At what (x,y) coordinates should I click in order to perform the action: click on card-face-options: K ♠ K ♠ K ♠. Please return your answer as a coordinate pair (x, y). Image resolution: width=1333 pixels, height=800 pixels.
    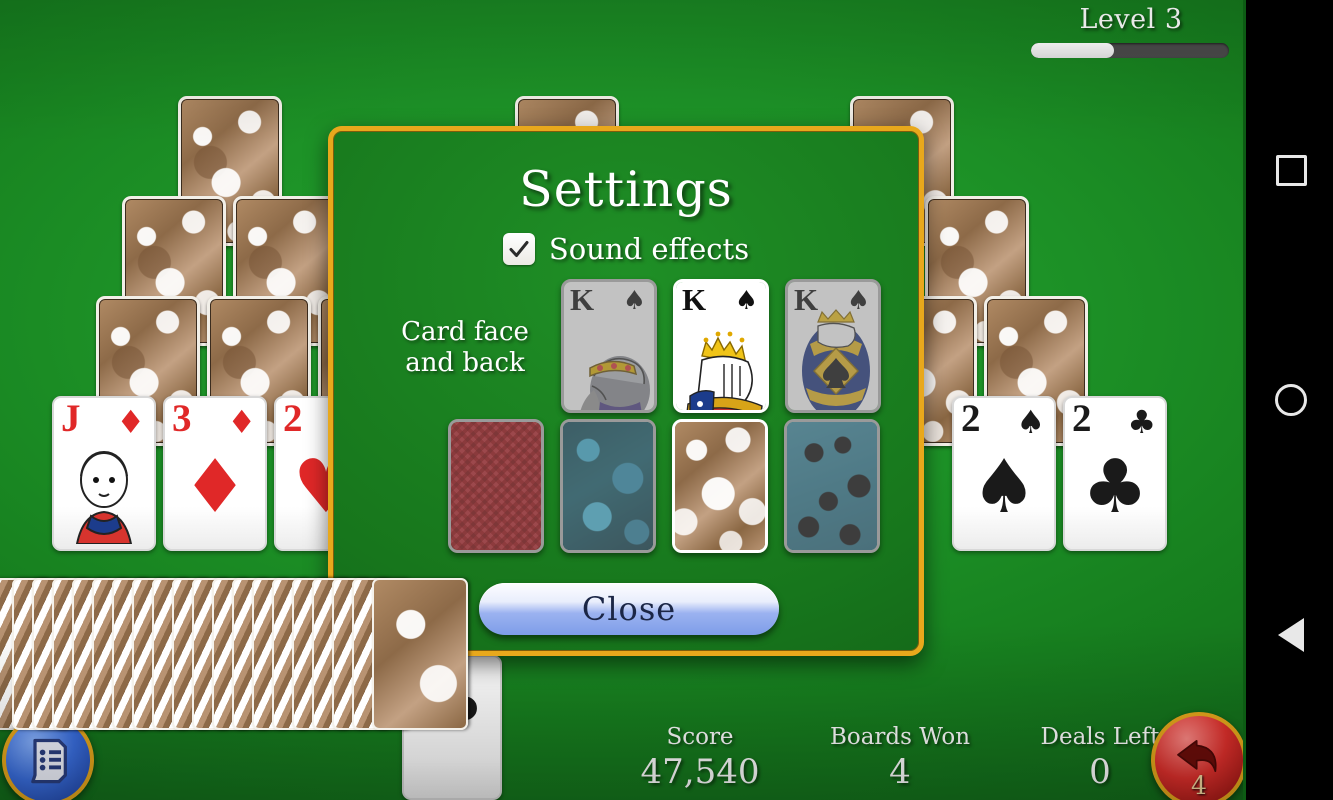
    Looking at the image, I should click on (721, 346).